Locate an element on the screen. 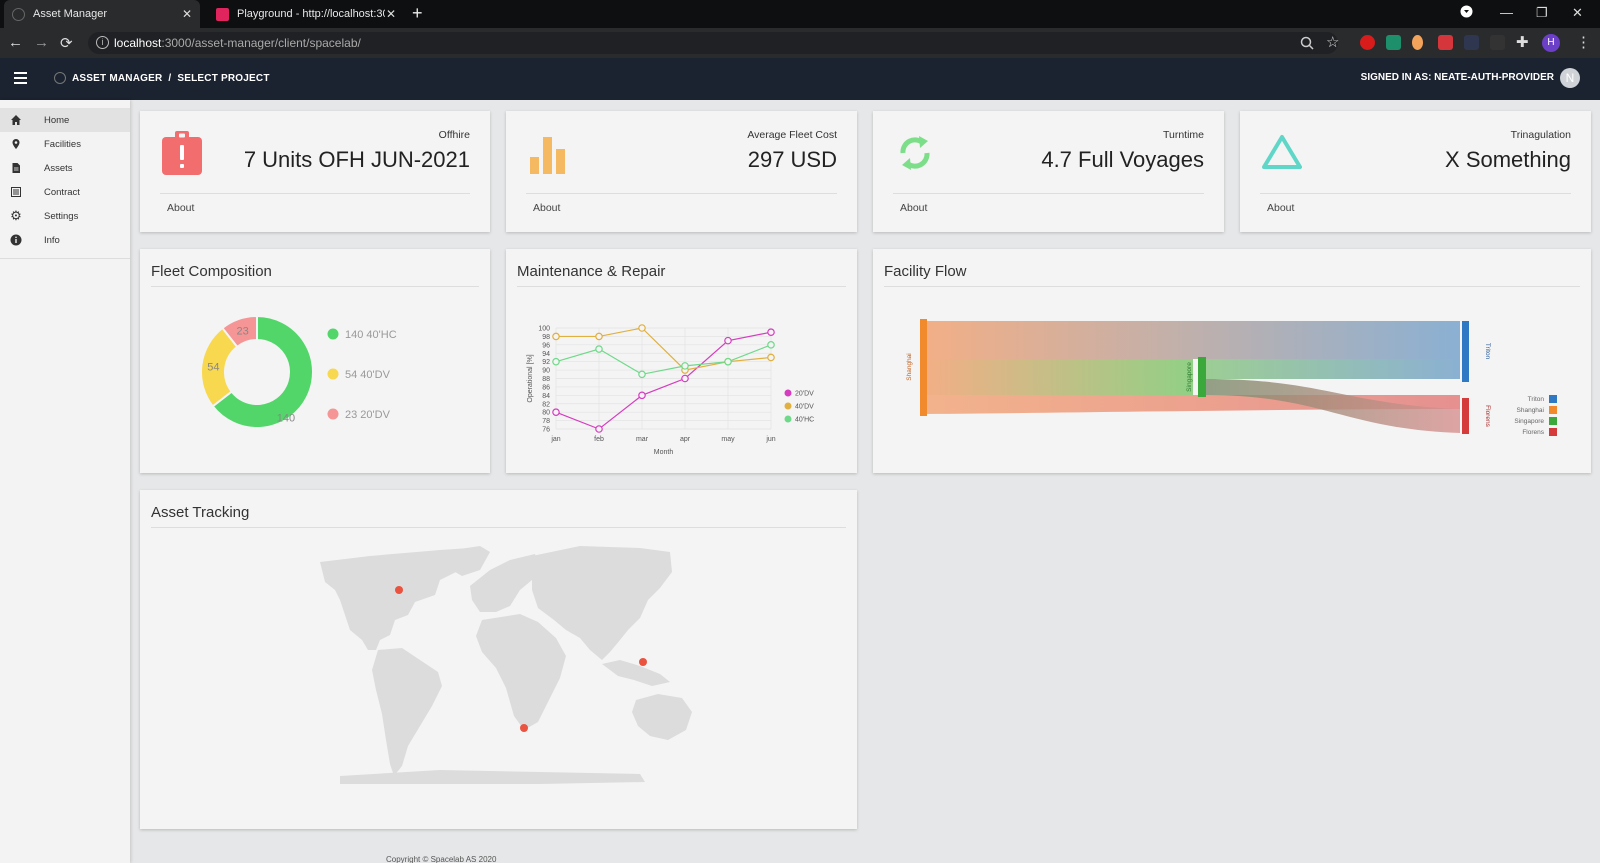 This screenshot has width=1600, height=863. extensions-puzzle-icon: ✚ is located at coordinates (1522, 42).